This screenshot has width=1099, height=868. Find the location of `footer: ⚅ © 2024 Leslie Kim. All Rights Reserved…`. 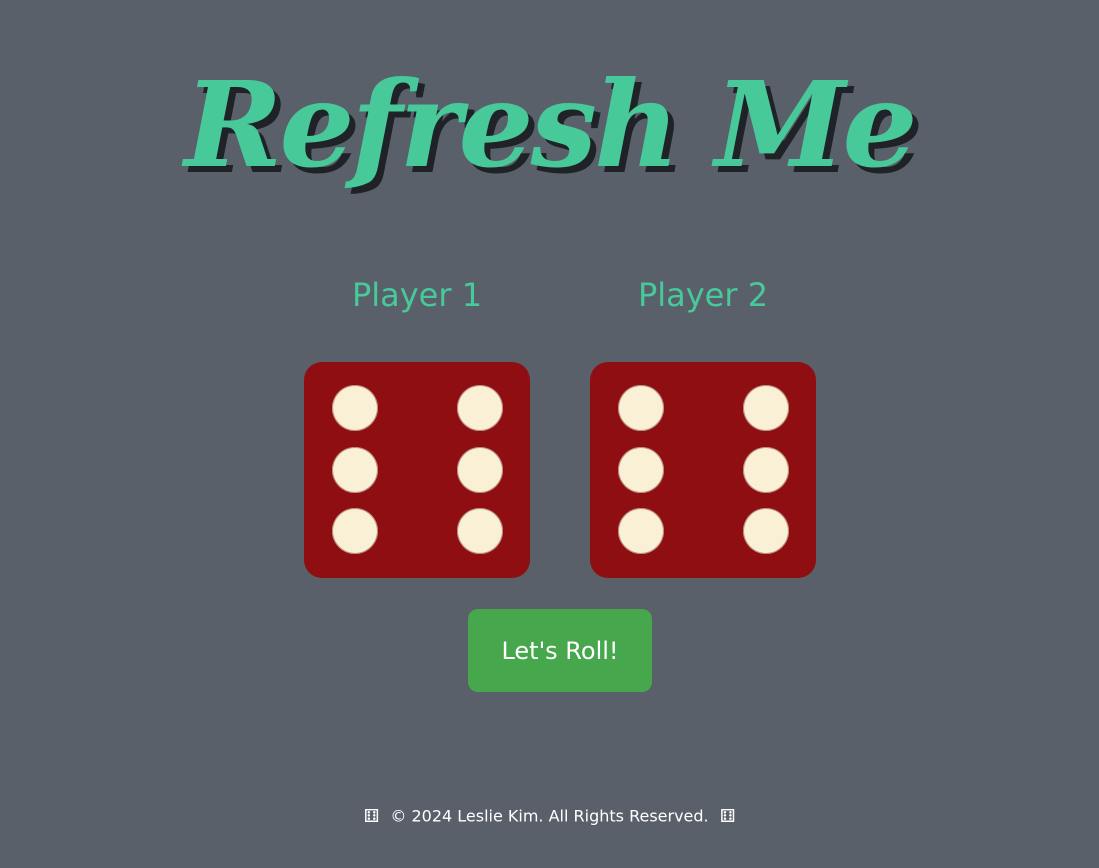

footer: ⚅ © 2024 Leslie Kim. All Rights Reserved… is located at coordinates (549, 816).